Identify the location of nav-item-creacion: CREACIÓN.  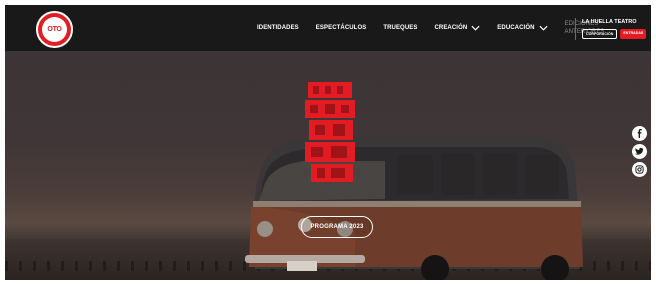
(457, 28).